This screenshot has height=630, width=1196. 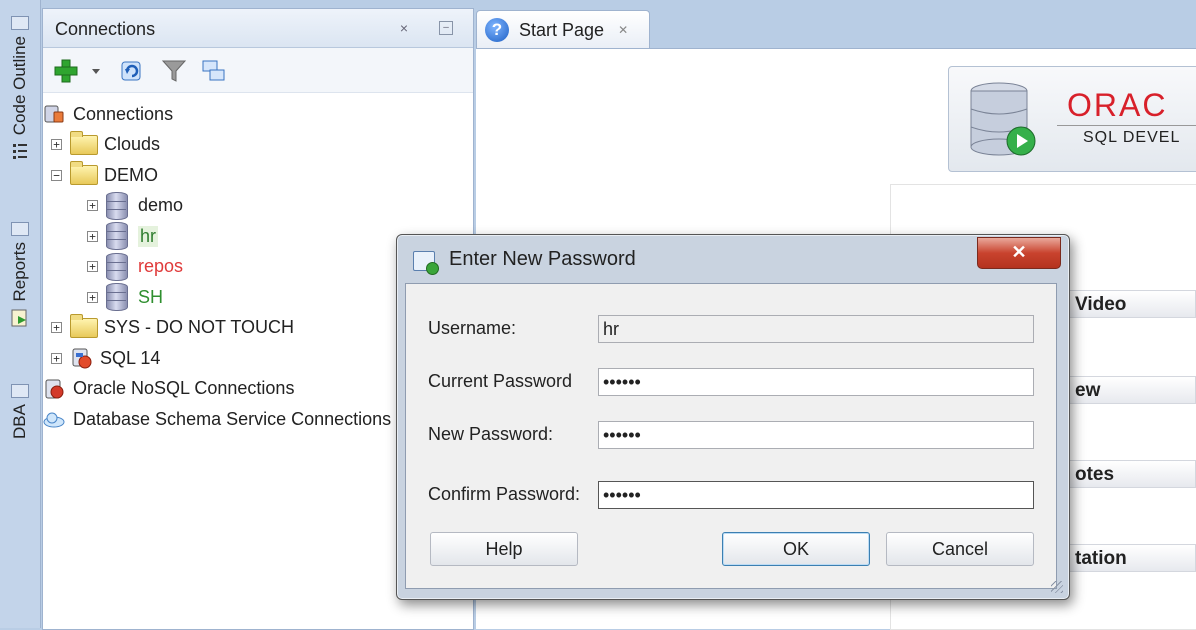 I want to click on current-password-label: Current Password, so click(x=500, y=381).